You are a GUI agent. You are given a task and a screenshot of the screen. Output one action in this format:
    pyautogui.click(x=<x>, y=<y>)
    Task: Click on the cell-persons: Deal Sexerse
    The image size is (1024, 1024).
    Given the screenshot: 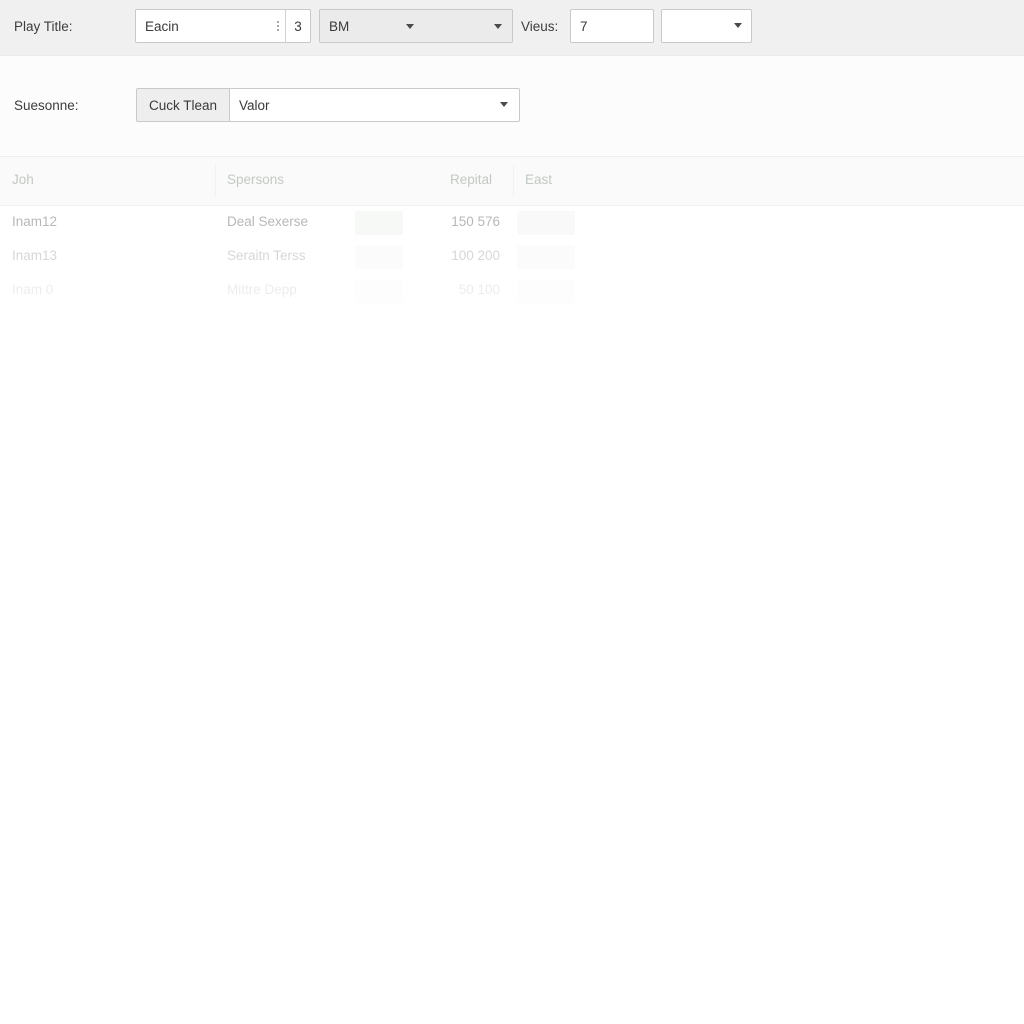 What is the action you would take?
    pyautogui.click(x=268, y=221)
    